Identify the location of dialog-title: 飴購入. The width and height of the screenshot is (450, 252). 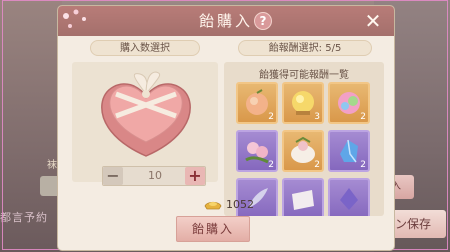
(225, 21).